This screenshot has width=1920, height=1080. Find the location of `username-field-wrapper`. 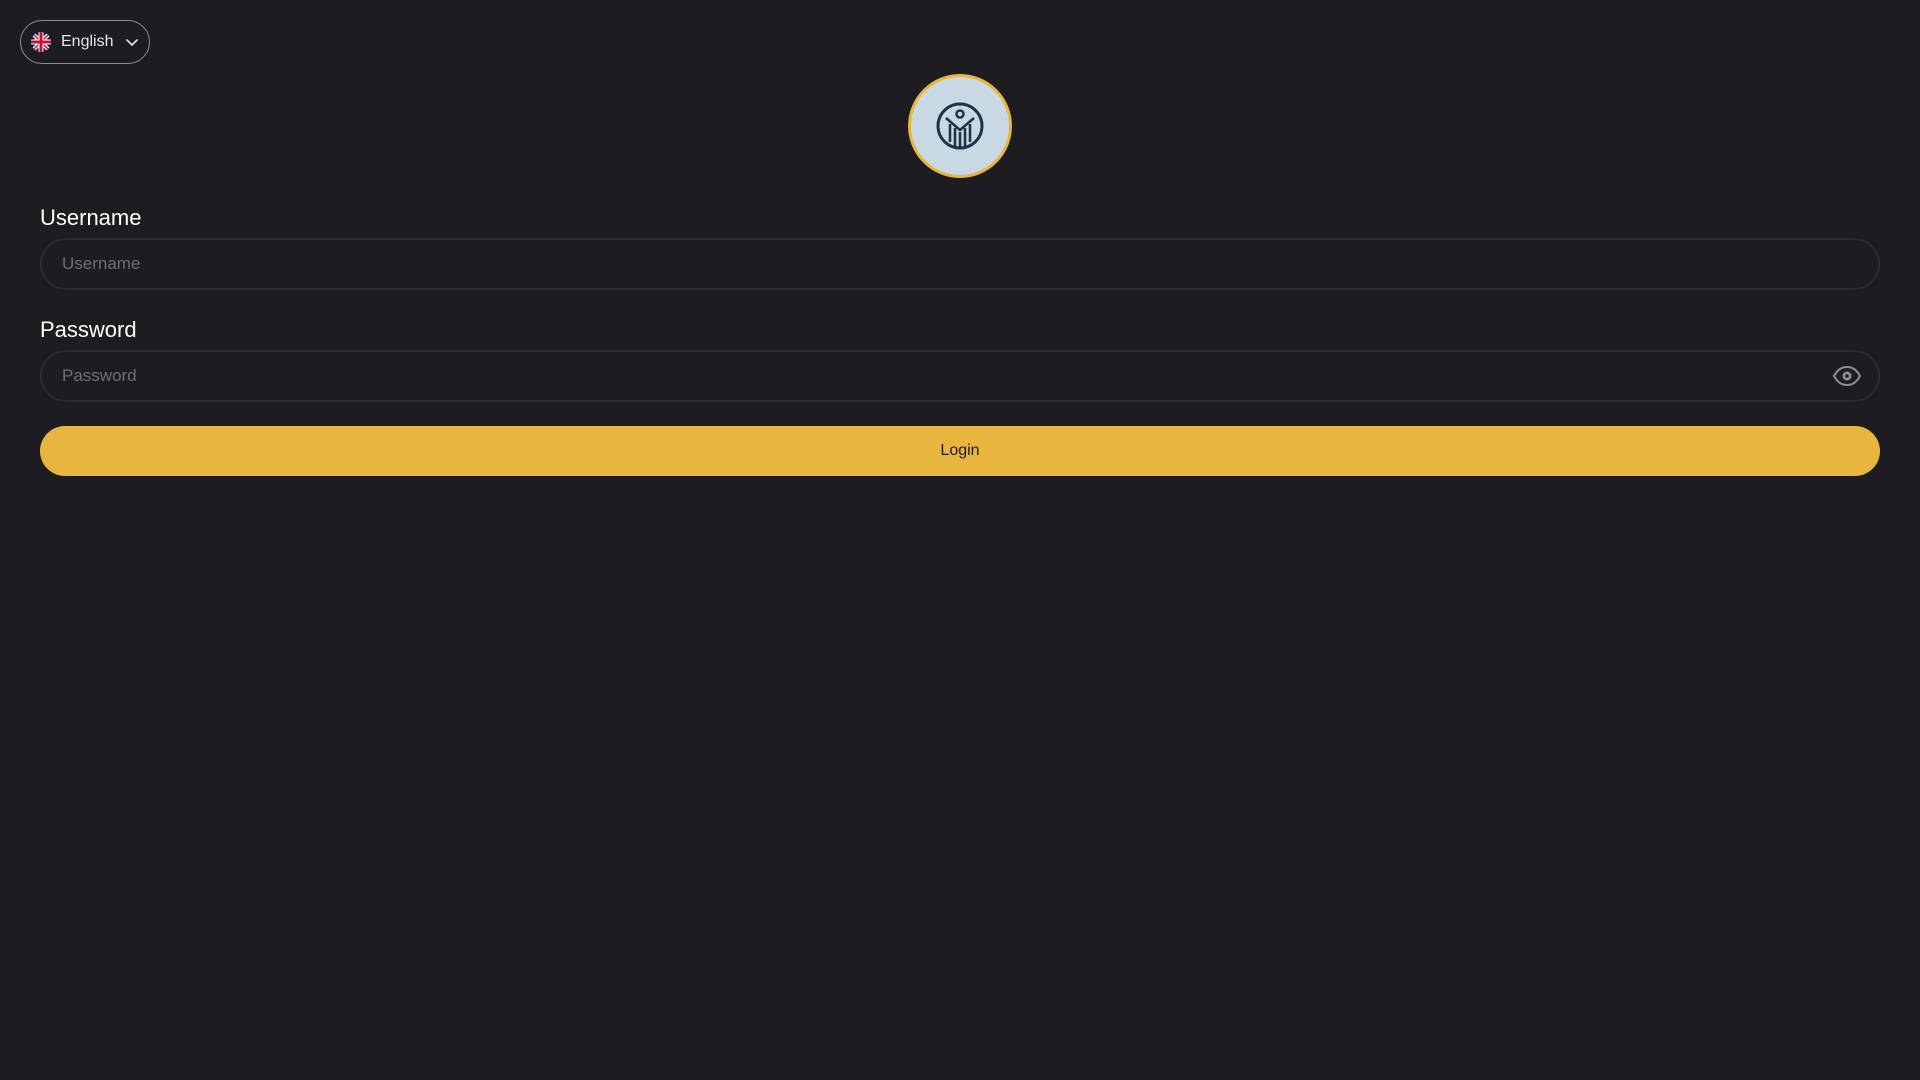

username-field-wrapper is located at coordinates (960, 264).